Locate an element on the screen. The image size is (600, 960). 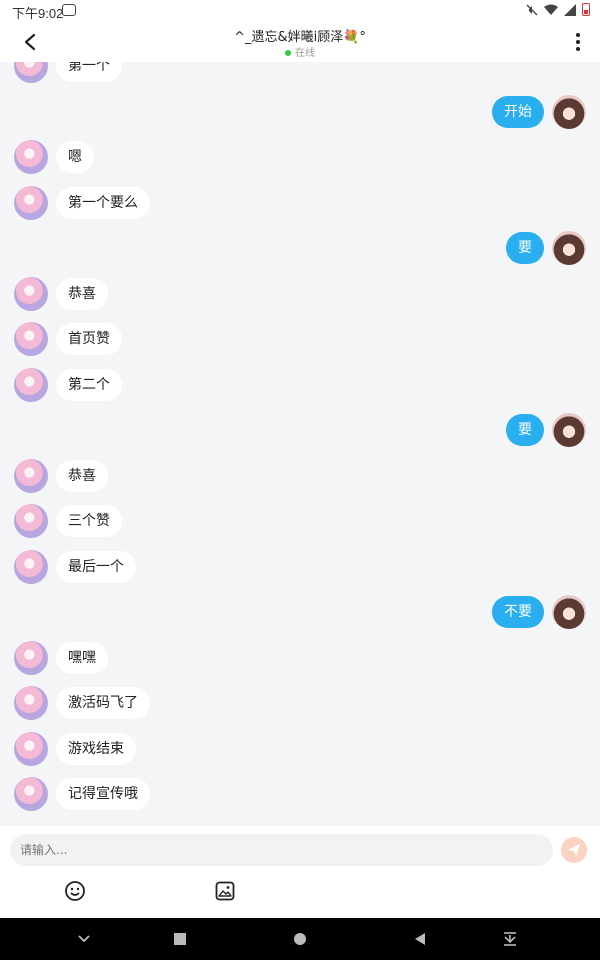
wifi-icon is located at coordinates (551, 9).